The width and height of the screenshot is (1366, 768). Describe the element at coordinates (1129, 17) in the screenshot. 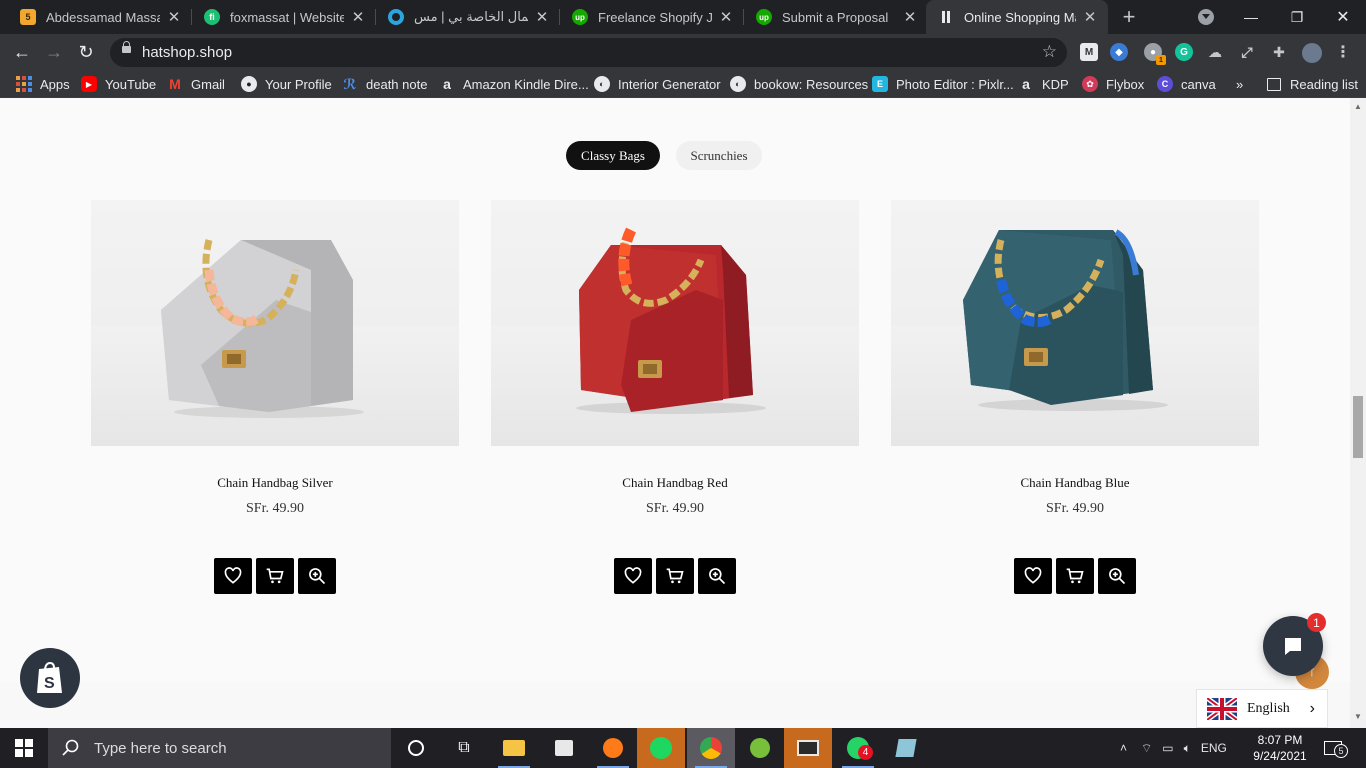

I see `new-tab-button: +` at that location.